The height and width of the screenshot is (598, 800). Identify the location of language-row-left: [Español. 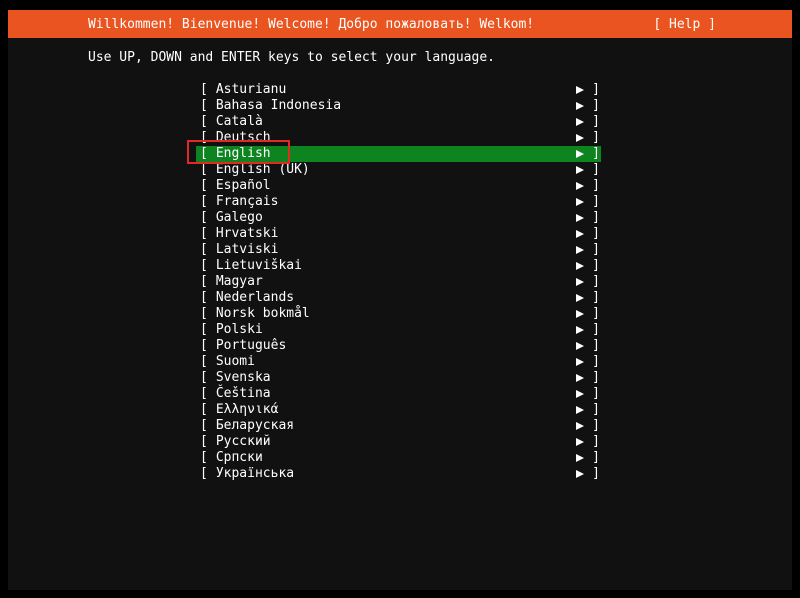
(235, 186).